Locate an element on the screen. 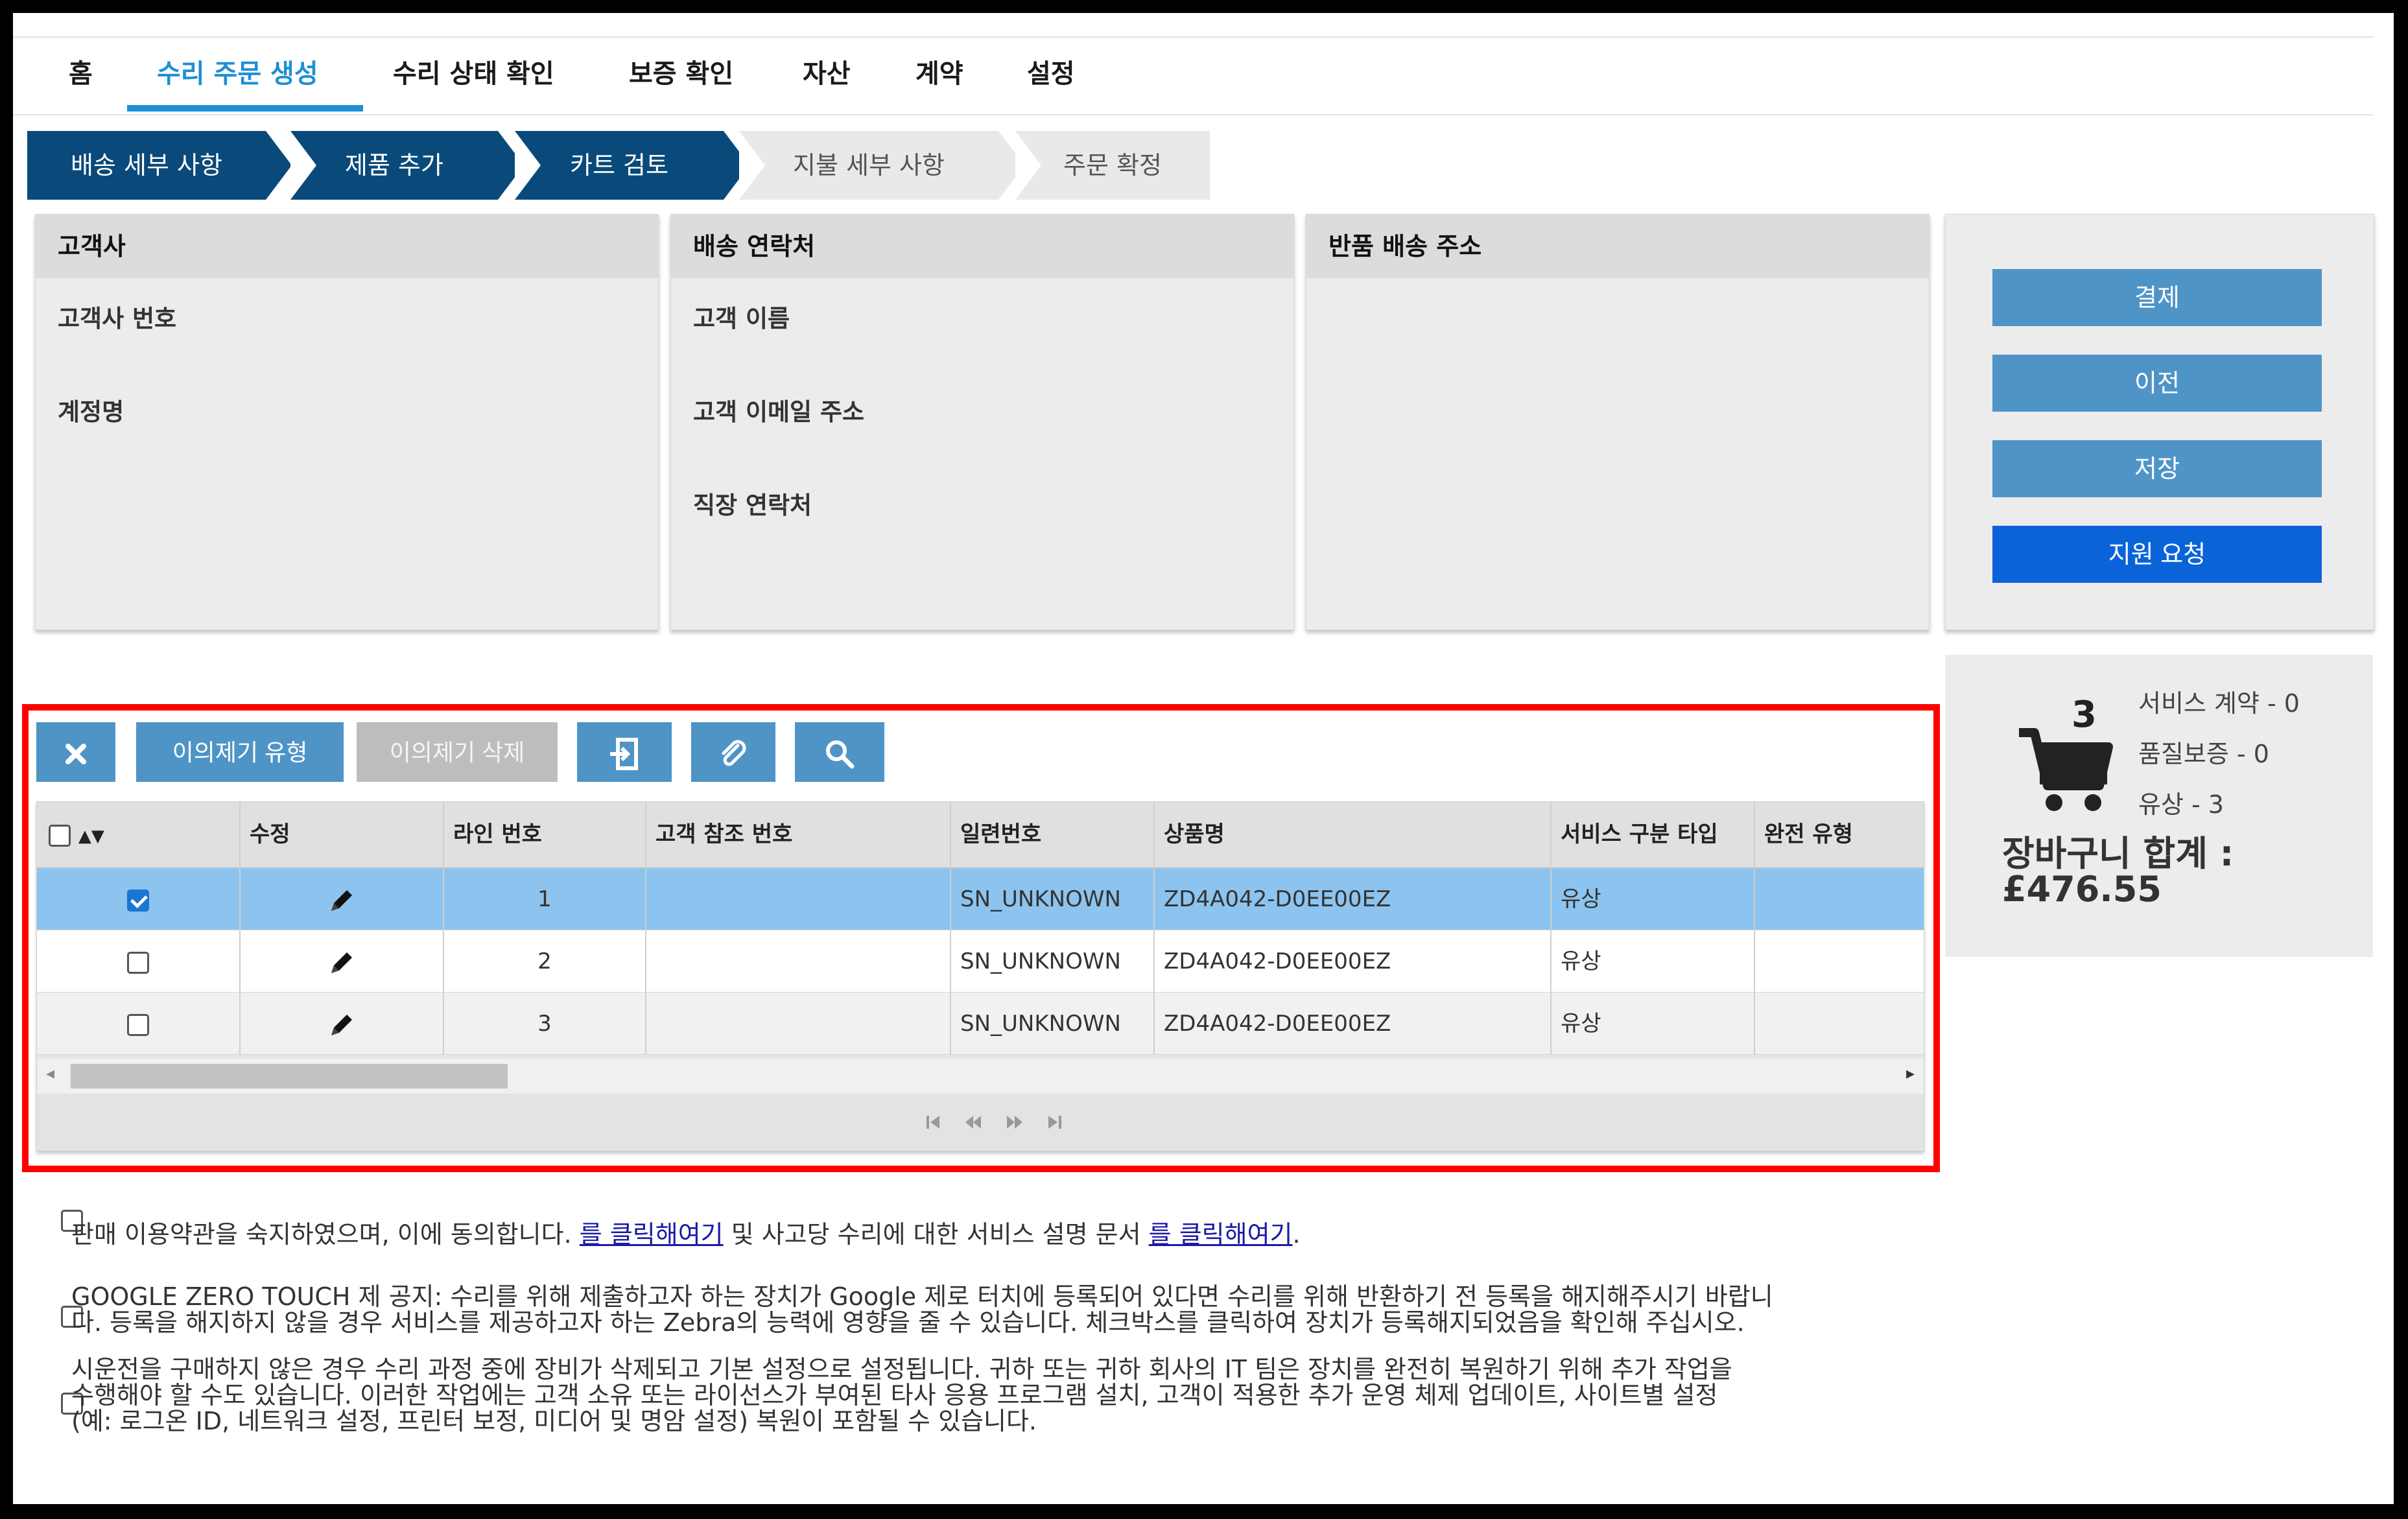  horizontal-scrollbar: ◂ ▸ is located at coordinates (980, 1076).